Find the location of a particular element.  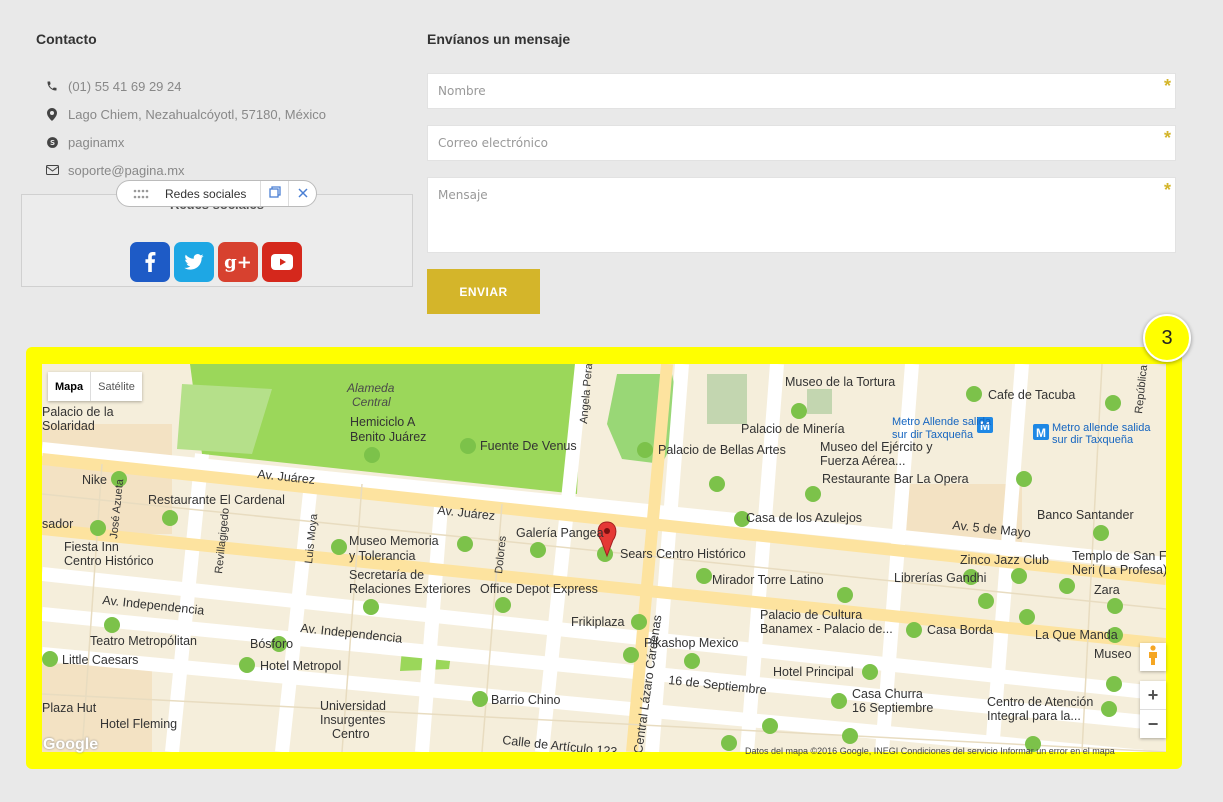

svg-text: Neri (La Profesa) is located at coordinates (1119, 570).